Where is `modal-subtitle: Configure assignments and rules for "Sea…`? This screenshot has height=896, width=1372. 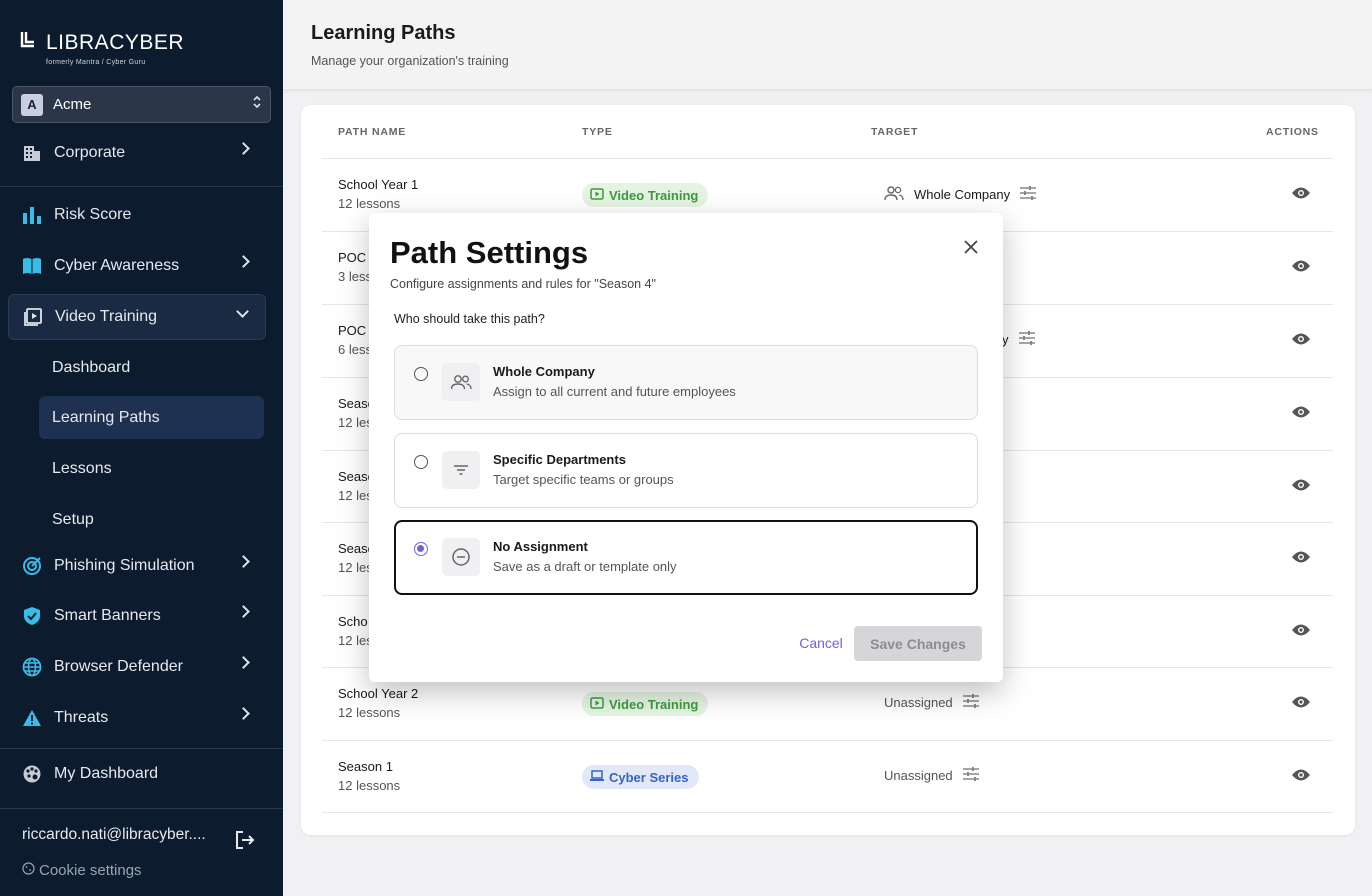 modal-subtitle: Configure assignments and rules for "Sea… is located at coordinates (523, 284).